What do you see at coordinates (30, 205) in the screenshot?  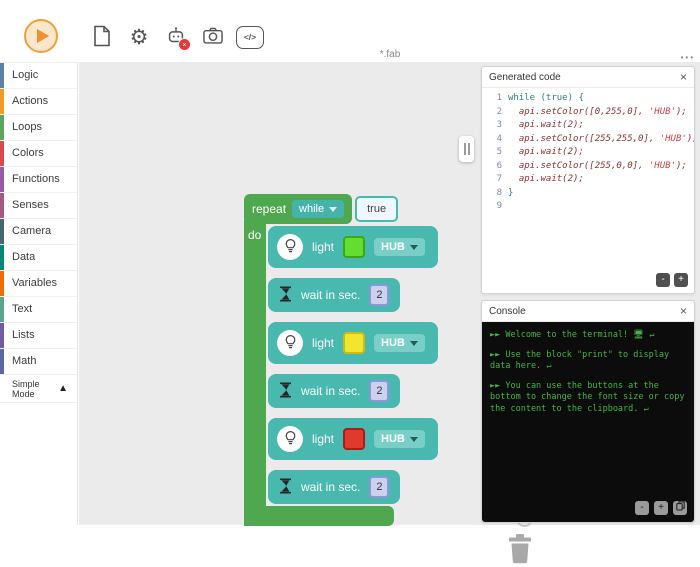 I see `category-label: Senses` at bounding box center [30, 205].